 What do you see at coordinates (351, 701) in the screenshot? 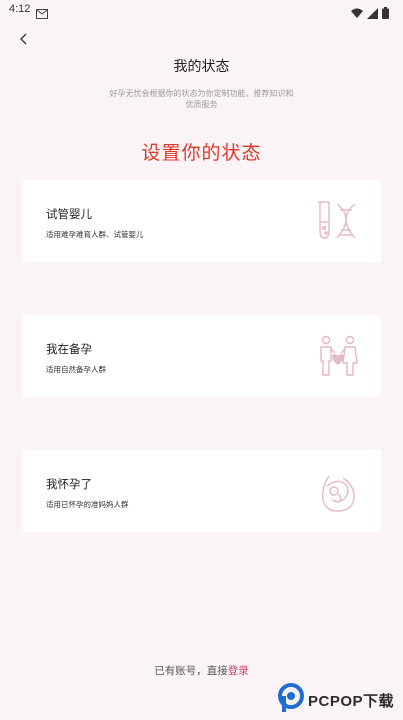
I see `watermark-text: PCPOP下载` at bounding box center [351, 701].